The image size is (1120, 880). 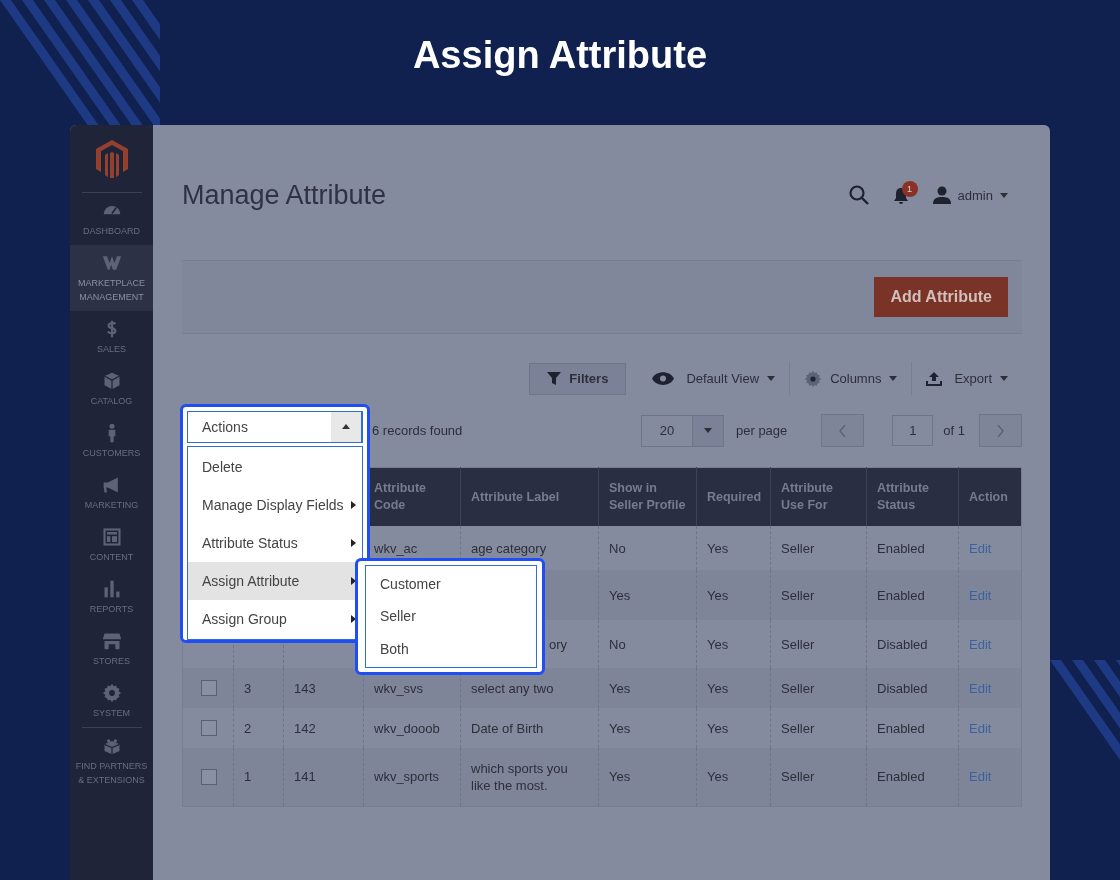 What do you see at coordinates (111, 493) in the screenshot?
I see `sidebar-item: MARKETING` at bounding box center [111, 493].